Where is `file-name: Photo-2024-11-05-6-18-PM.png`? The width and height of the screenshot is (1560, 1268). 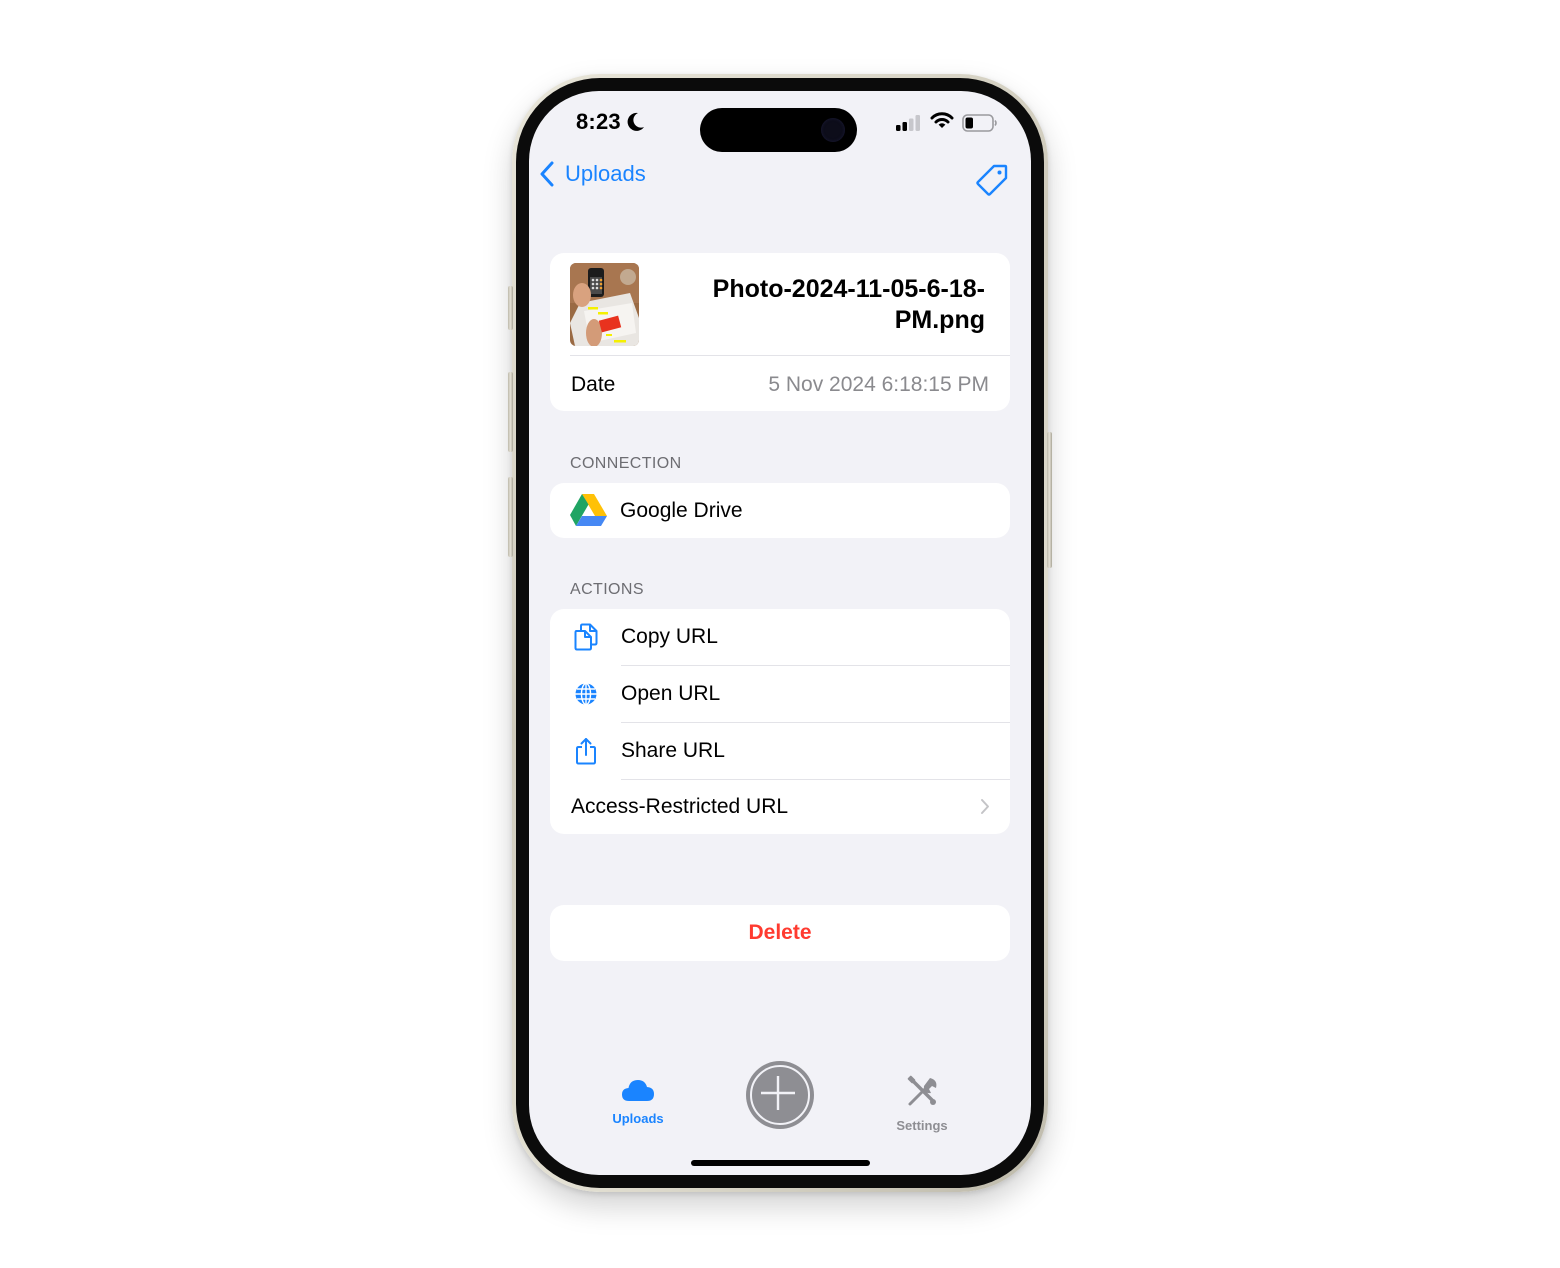
file-name: Photo-2024-11-05-6-18-PM.png is located at coordinates (848, 304).